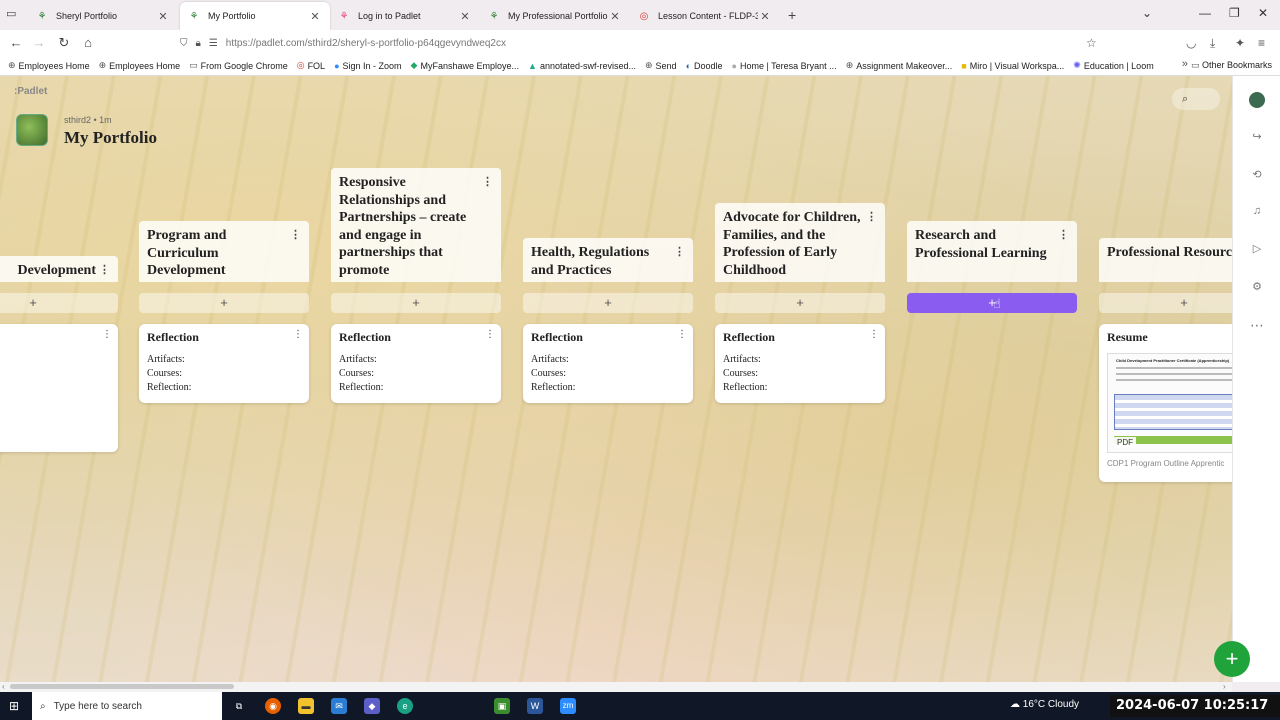 This screenshot has height=720, width=1280. I want to click on bookmark-item: ◎ FOL, so click(311, 65).